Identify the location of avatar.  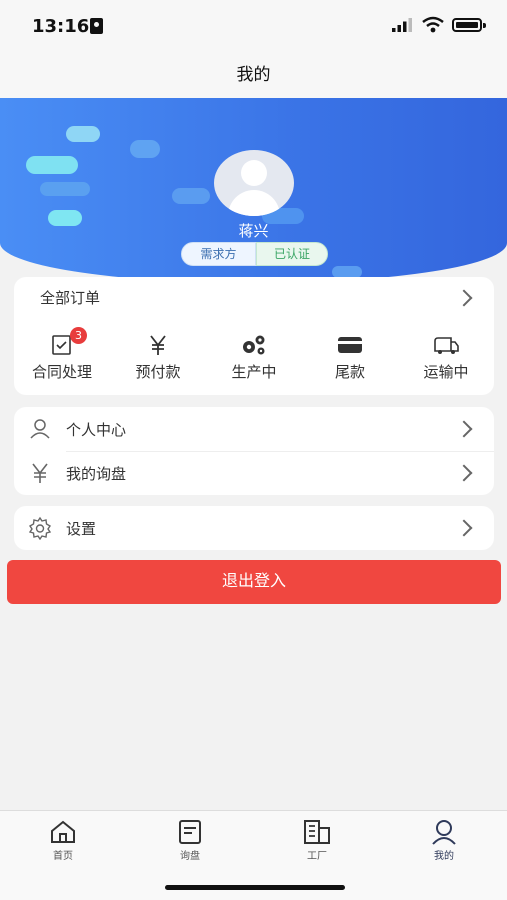
(254, 183).